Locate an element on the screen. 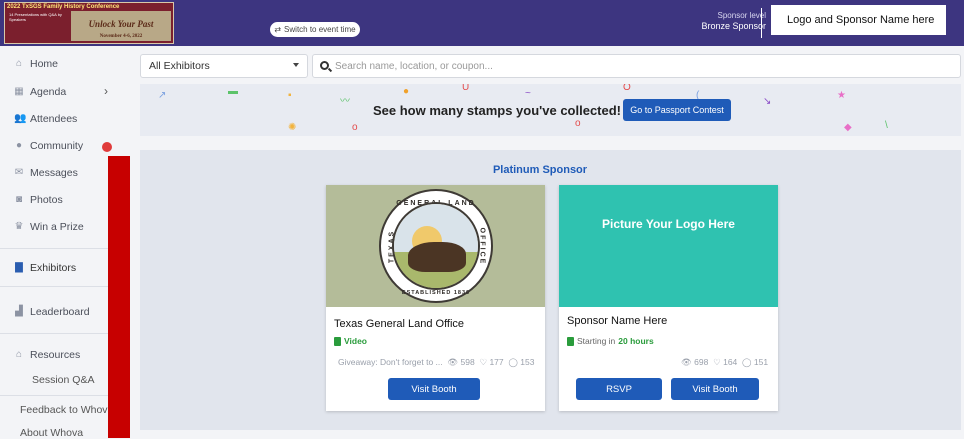 The height and width of the screenshot is (439, 964). building-icon: ▇ is located at coordinates (19, 267).